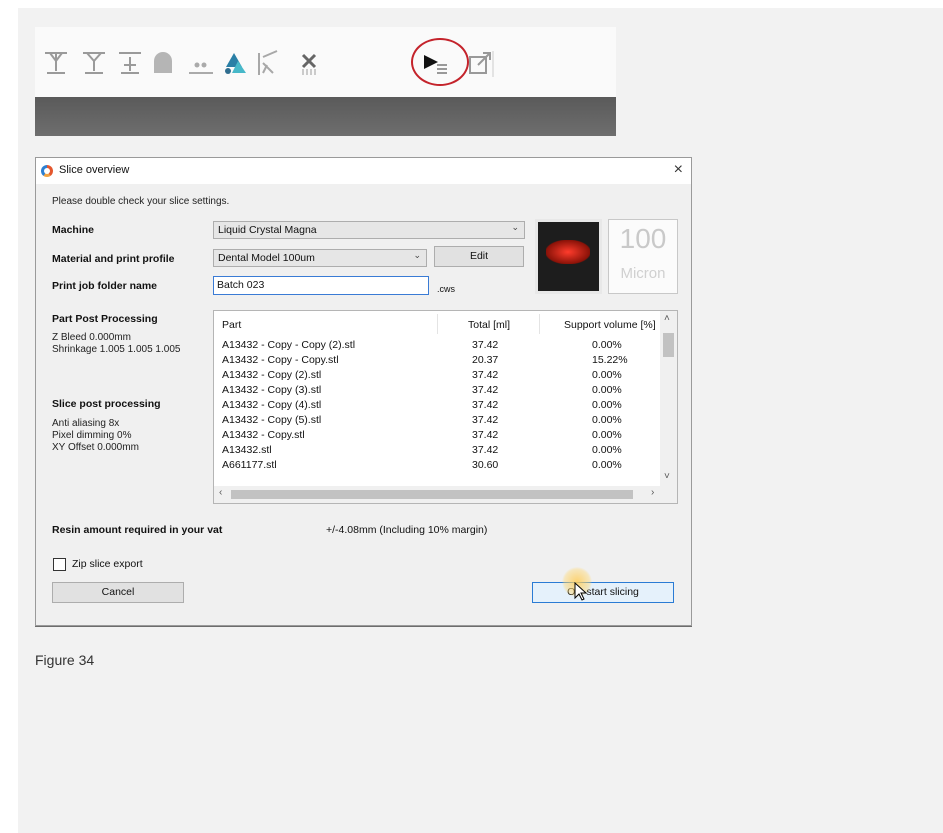 This screenshot has width=943, height=833. What do you see at coordinates (407, 530) in the screenshot?
I see `resin-value: +/-4.08mm (Including 10% margin)` at bounding box center [407, 530].